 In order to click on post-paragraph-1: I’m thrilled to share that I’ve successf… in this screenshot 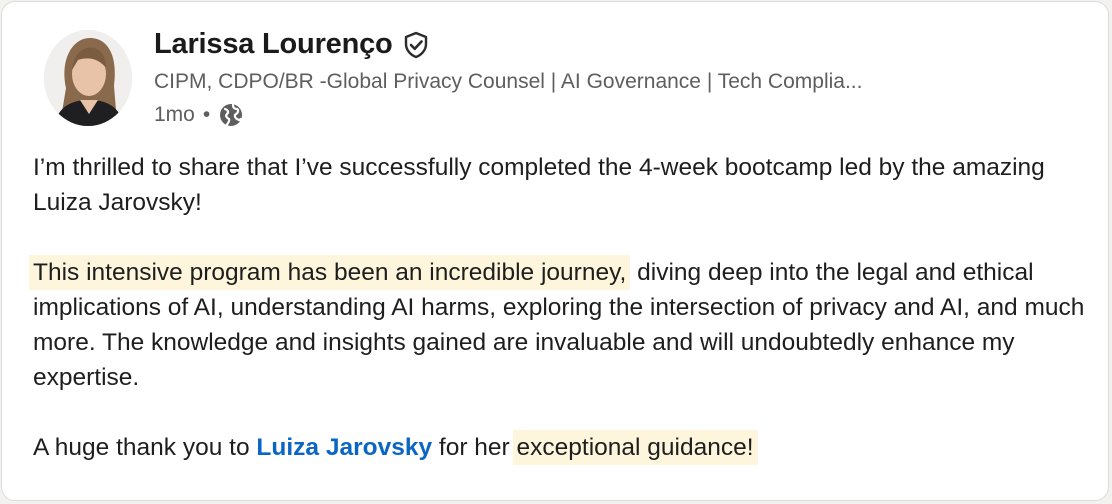, I will do `click(539, 185)`.